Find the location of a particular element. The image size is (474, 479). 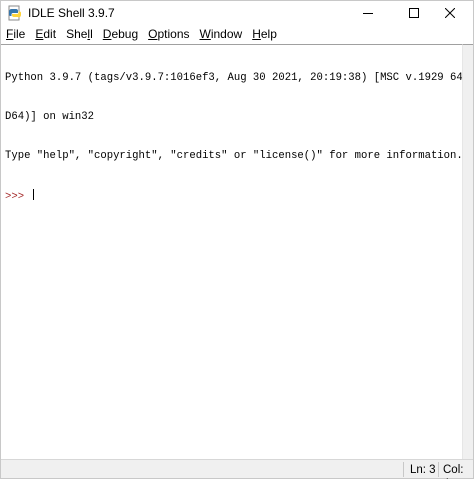

vertical-scrollbar is located at coordinates (467, 251).